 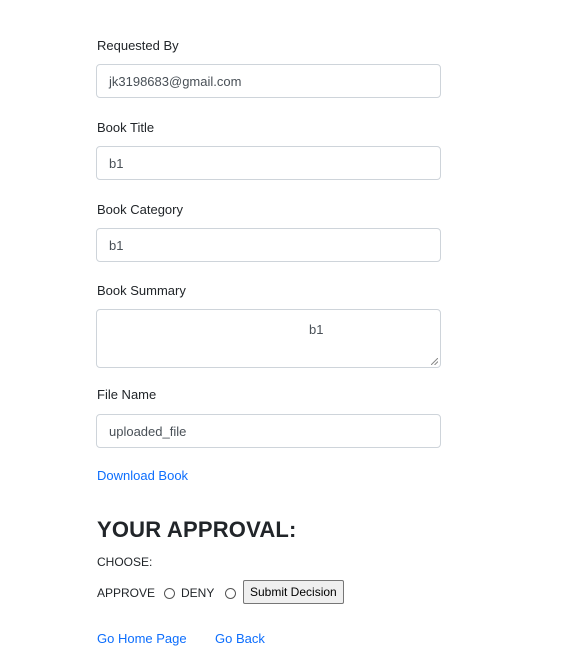 I want to click on book-title-field: b1, so click(x=268, y=163).